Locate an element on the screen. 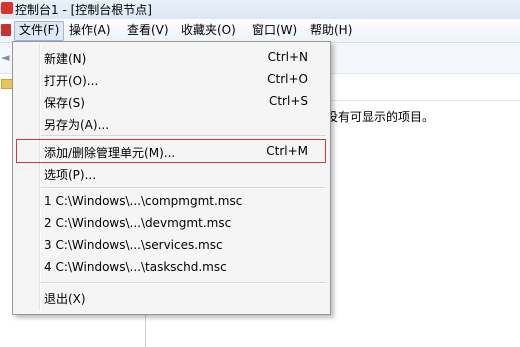 Image resolution: width=520 pixels, height=347 pixels. shortcut-save: Ctrl+S is located at coordinates (288, 101).